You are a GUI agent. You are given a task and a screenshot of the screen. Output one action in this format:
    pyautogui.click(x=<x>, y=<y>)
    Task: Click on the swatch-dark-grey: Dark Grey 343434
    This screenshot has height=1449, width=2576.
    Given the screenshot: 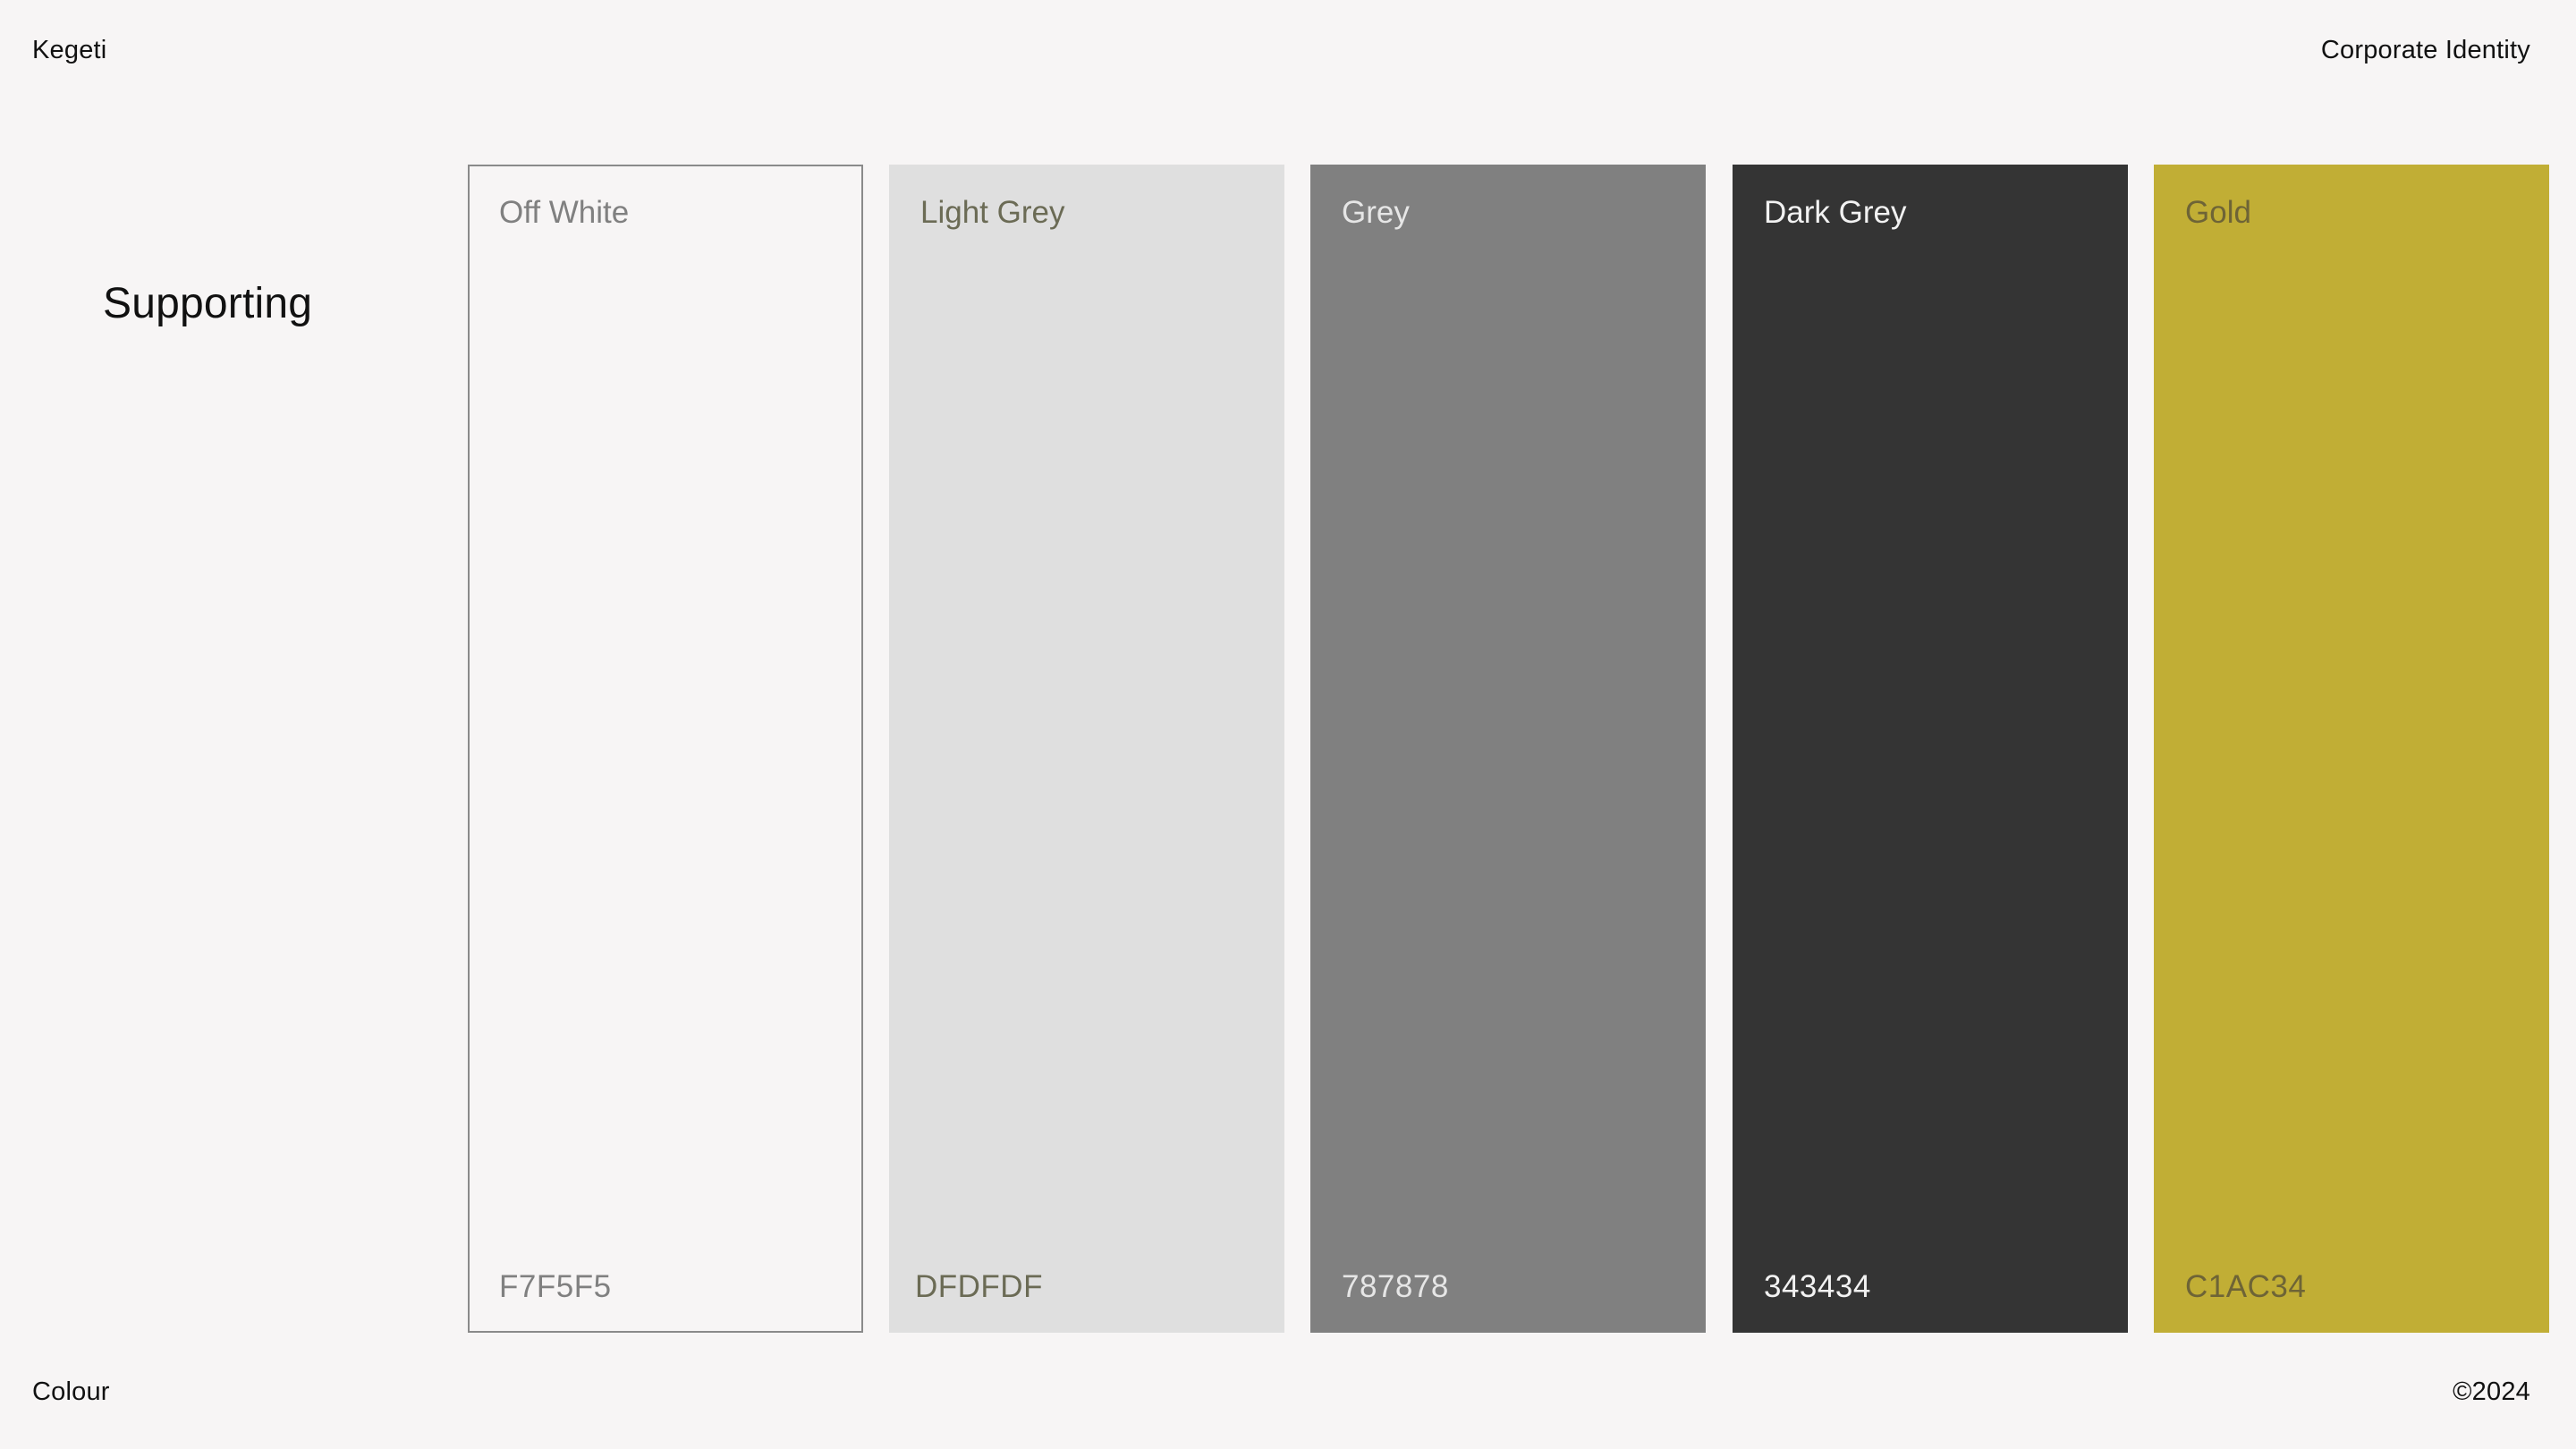 What is the action you would take?
    pyautogui.click(x=1930, y=749)
    